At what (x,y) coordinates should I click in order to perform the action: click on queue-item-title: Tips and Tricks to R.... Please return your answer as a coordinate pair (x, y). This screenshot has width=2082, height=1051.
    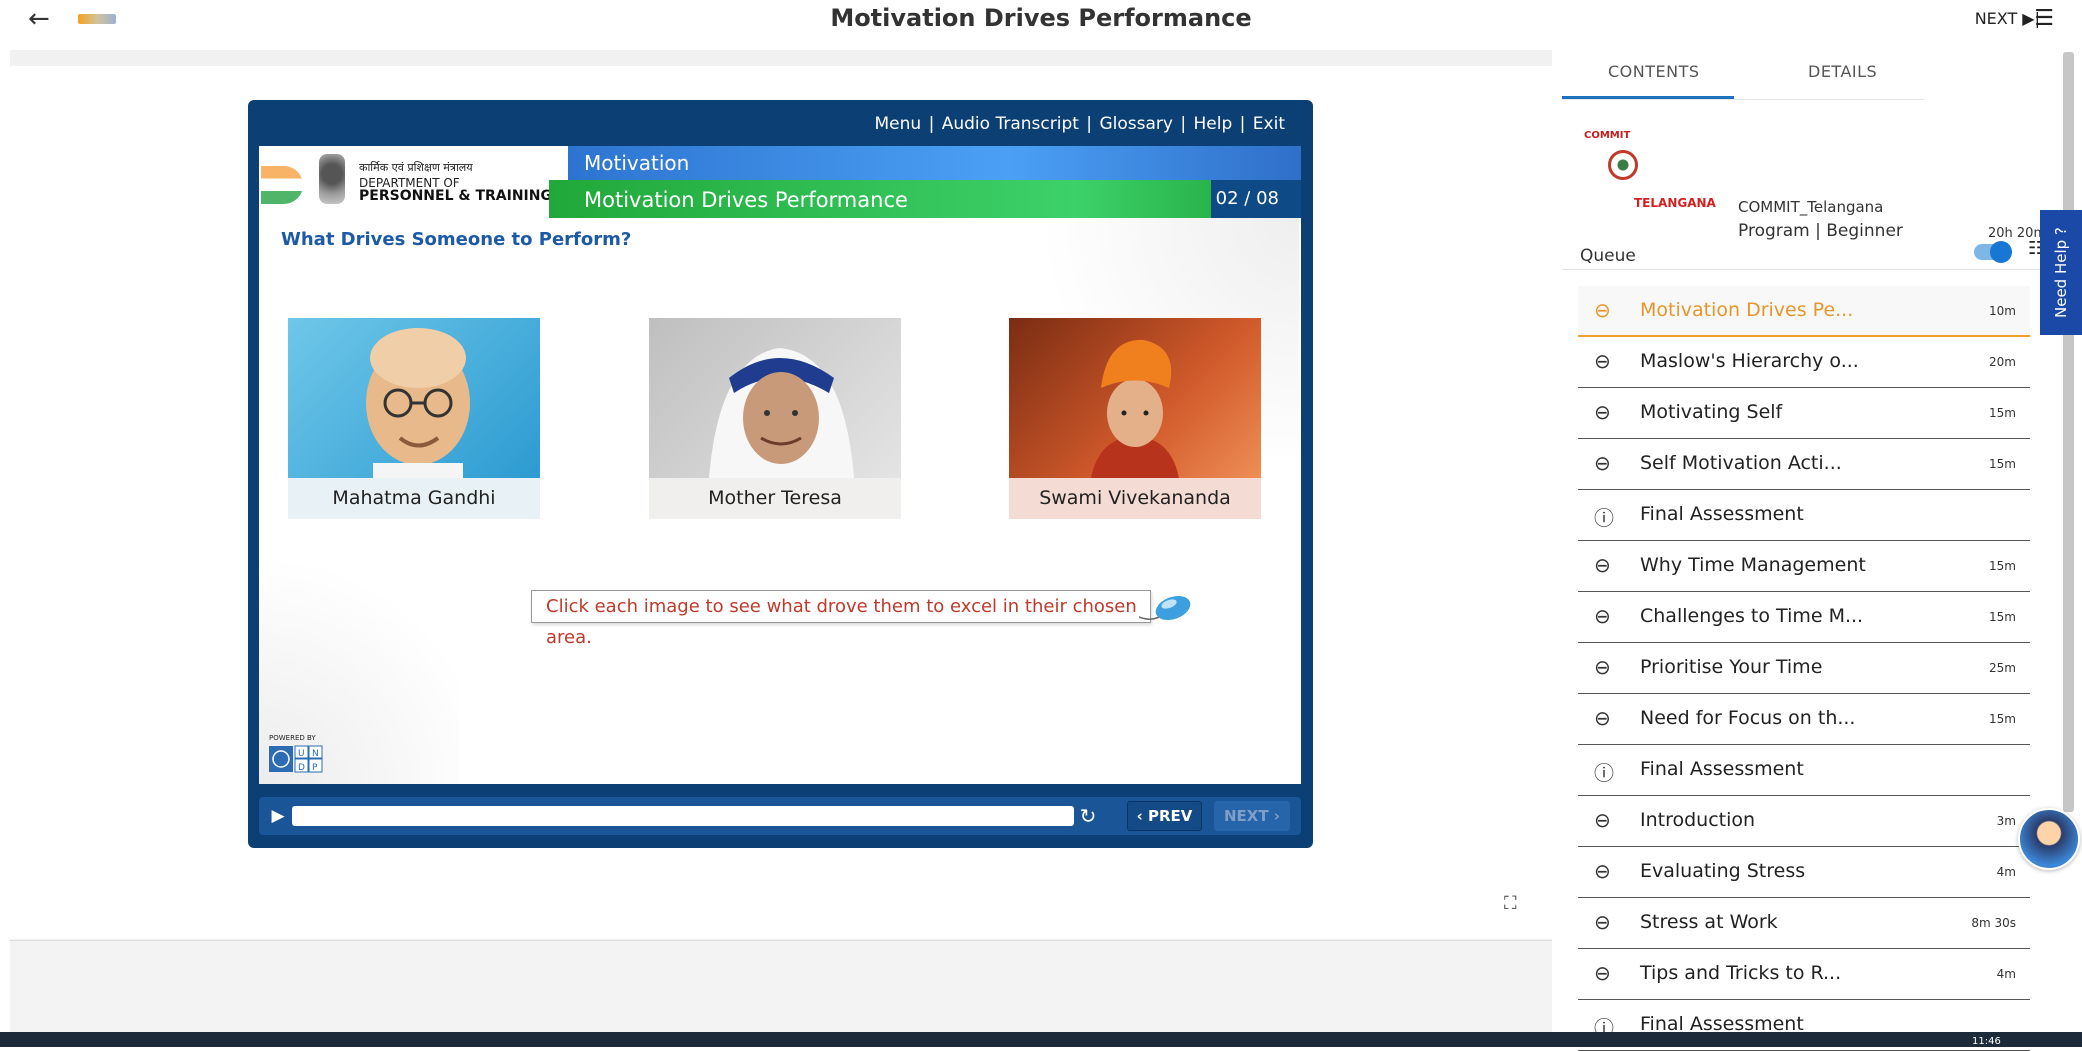
    Looking at the image, I should click on (1741, 973).